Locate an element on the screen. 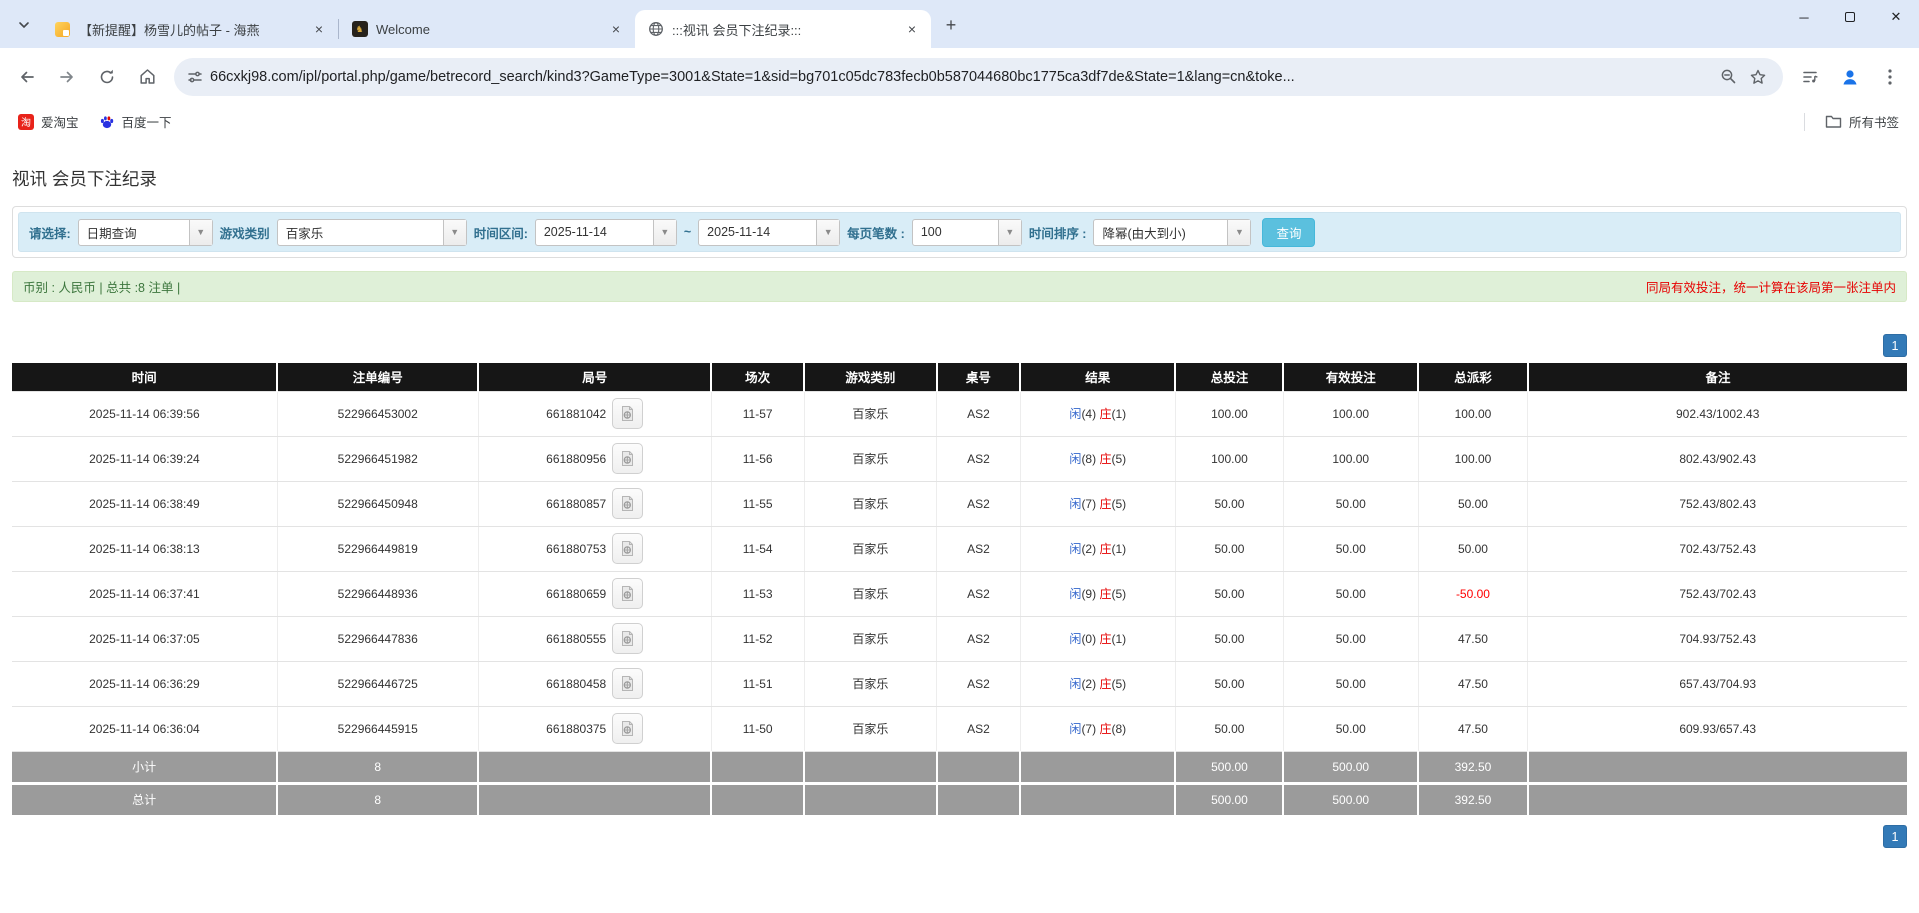 The width and height of the screenshot is (1919, 913). maximize-button is located at coordinates (1850, 17).